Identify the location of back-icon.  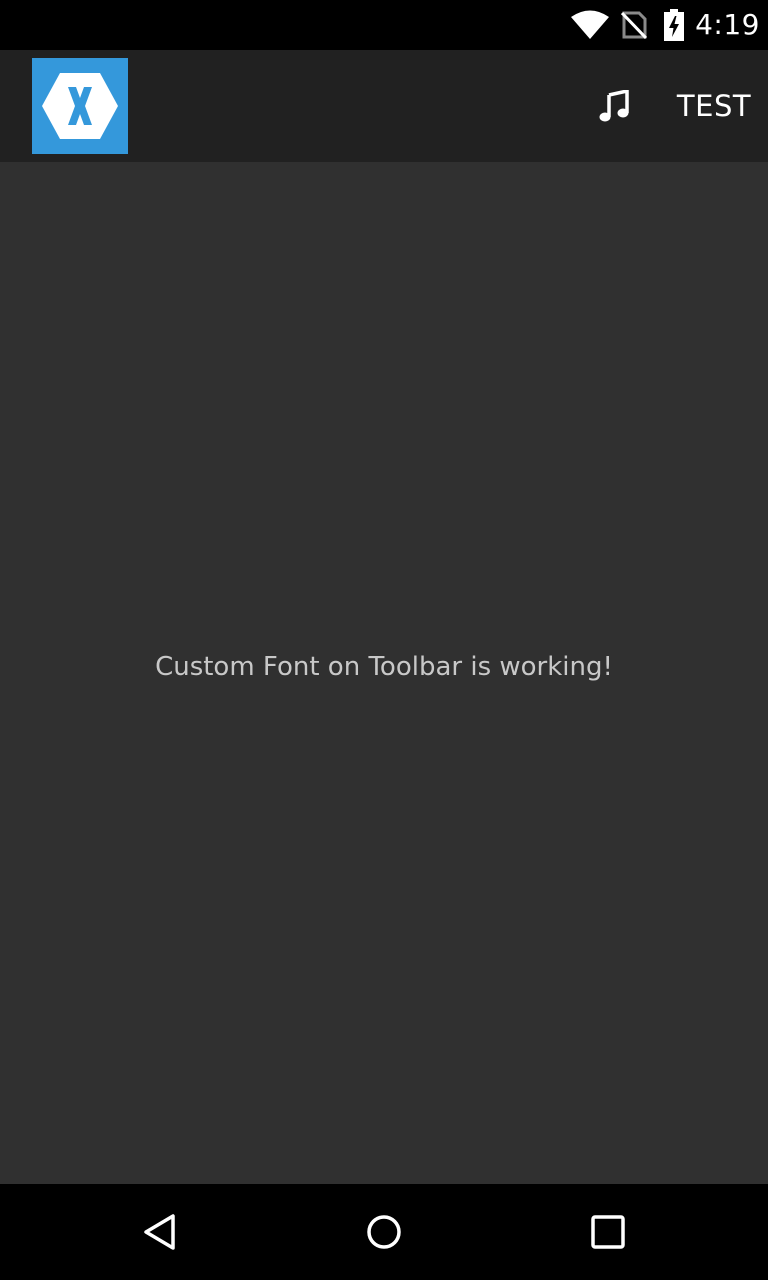
(160, 1232).